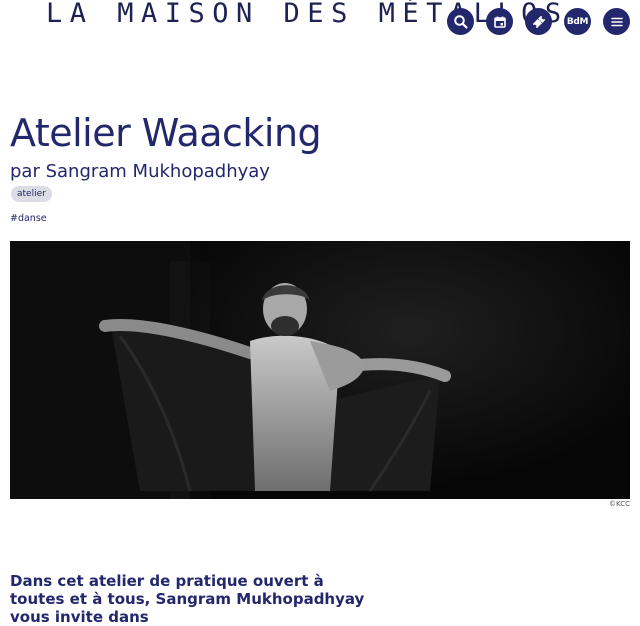 This screenshot has height=626, width=640. I want to click on bdm-icon: BdM, so click(577, 21).